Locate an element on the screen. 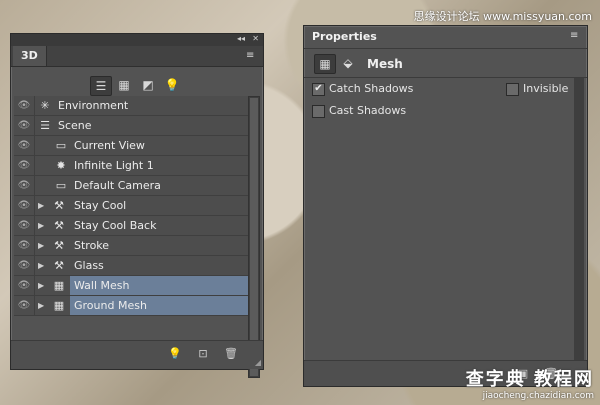 The height and width of the screenshot is (405, 600). scrollbar-thumb is located at coordinates (254, 237).